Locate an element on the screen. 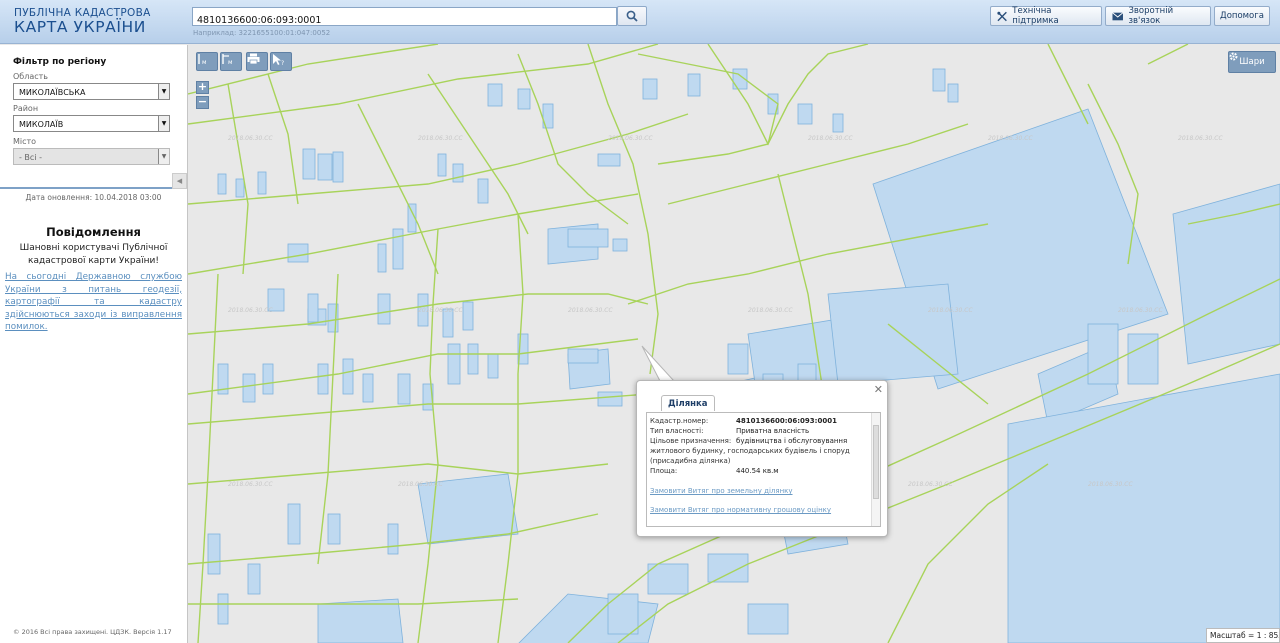 Image resolution: width=1280 pixels, height=643 pixels. ownership-label: Тип власності: is located at coordinates (677, 431).